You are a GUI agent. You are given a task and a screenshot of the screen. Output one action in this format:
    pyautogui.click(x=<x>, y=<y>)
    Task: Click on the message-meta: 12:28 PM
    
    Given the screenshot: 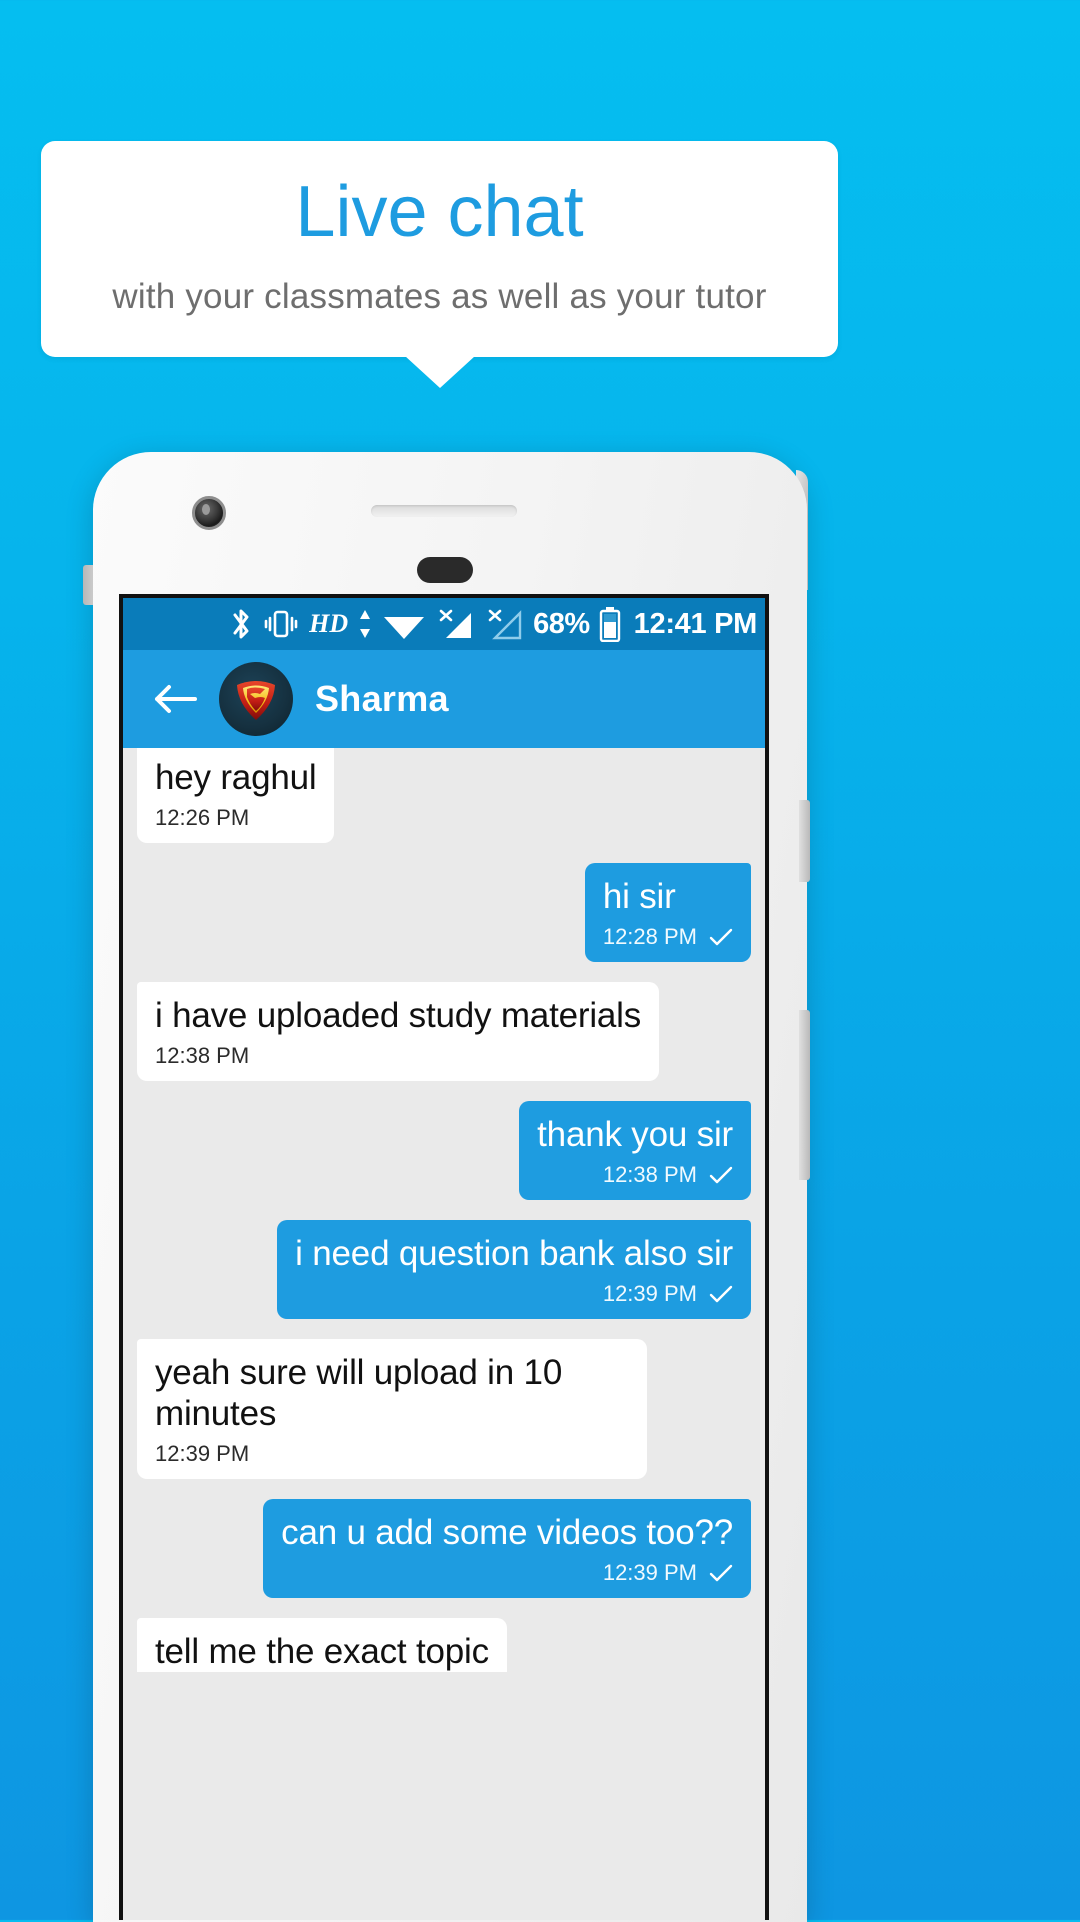 What is the action you would take?
    pyautogui.click(x=668, y=937)
    